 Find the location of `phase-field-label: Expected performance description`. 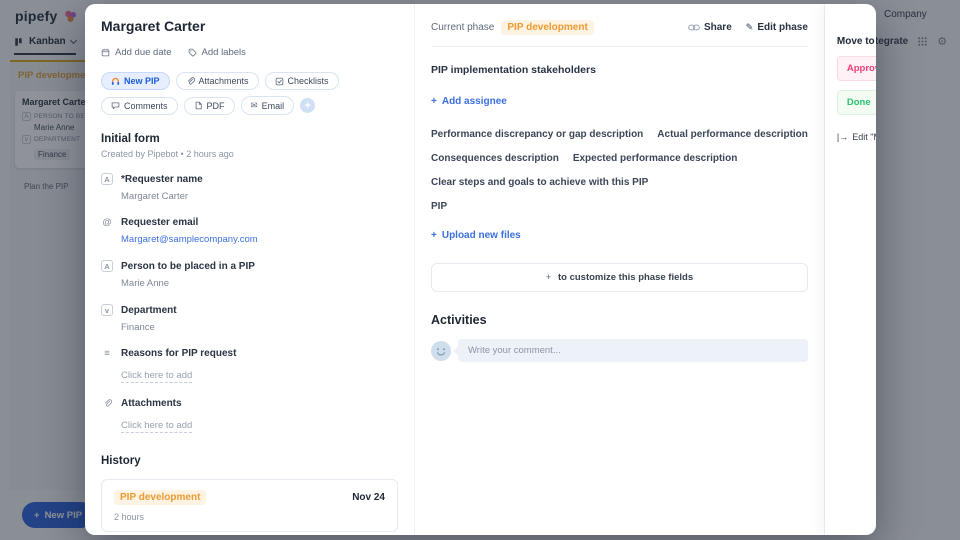

phase-field-label: Expected performance description is located at coordinates (655, 158).